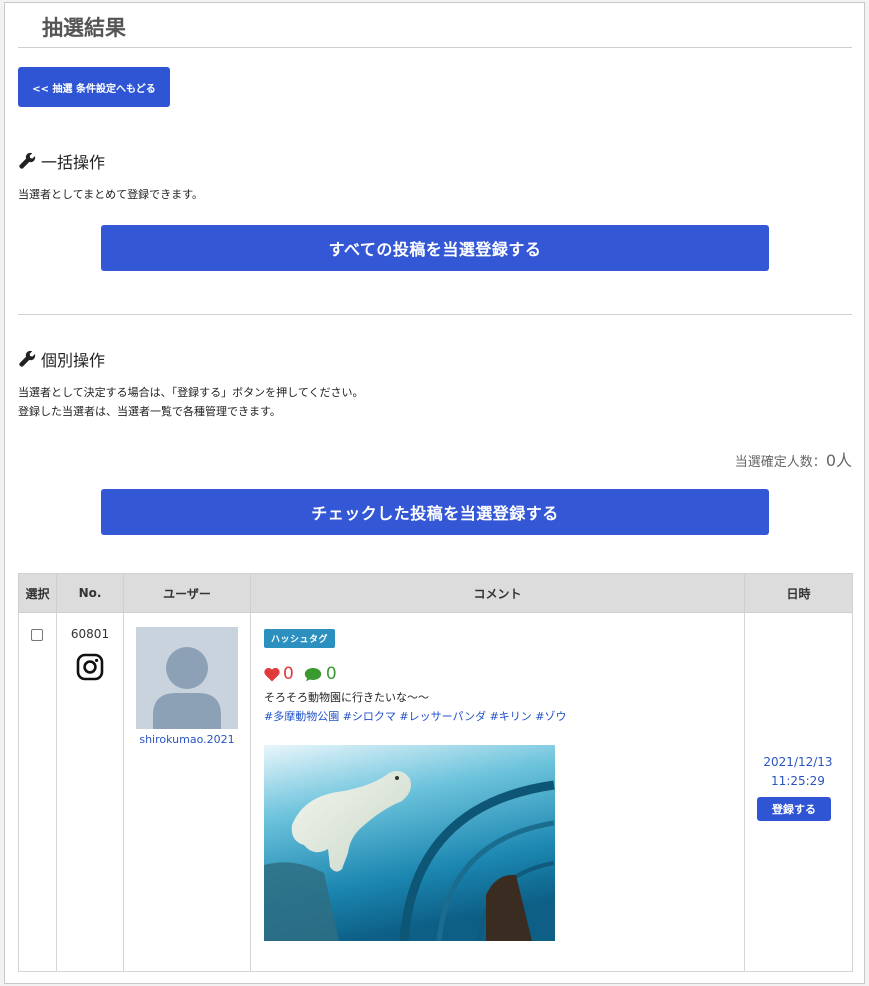 This screenshot has height=986, width=869. Describe the element at coordinates (187, 739) in the screenshot. I see `username-link: shirokumao.2021` at that location.